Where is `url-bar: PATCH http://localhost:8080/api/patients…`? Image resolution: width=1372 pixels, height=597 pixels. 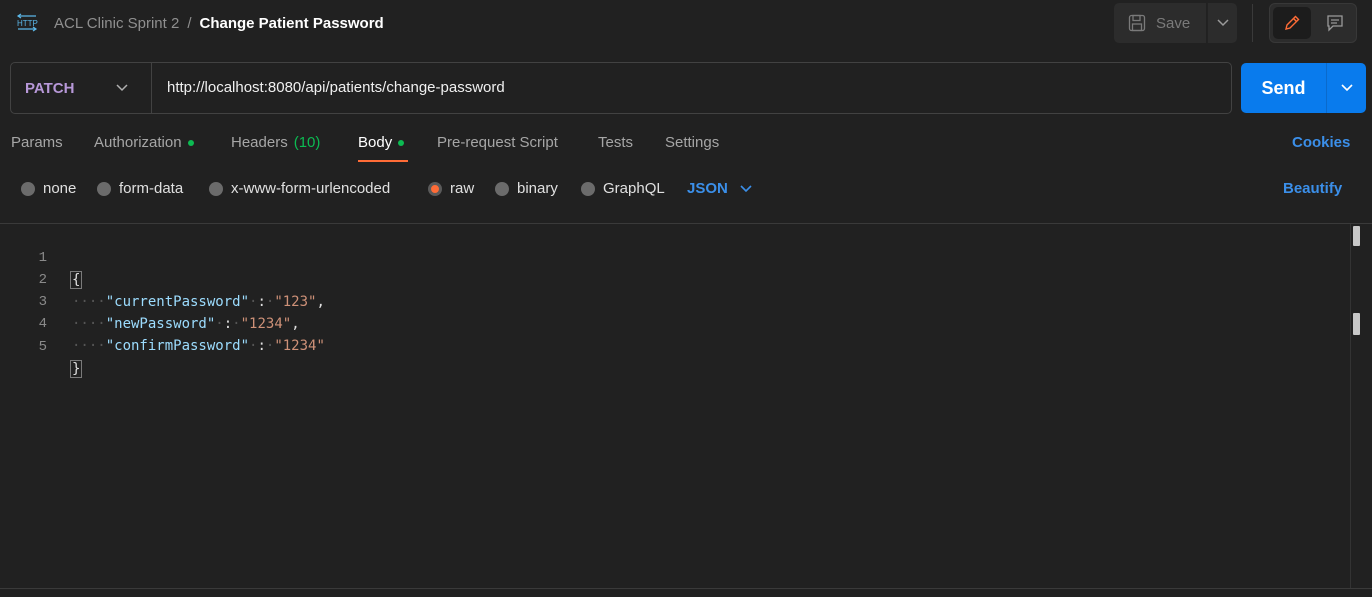
url-bar: PATCH http://localhost:8080/api/patients… is located at coordinates (621, 88).